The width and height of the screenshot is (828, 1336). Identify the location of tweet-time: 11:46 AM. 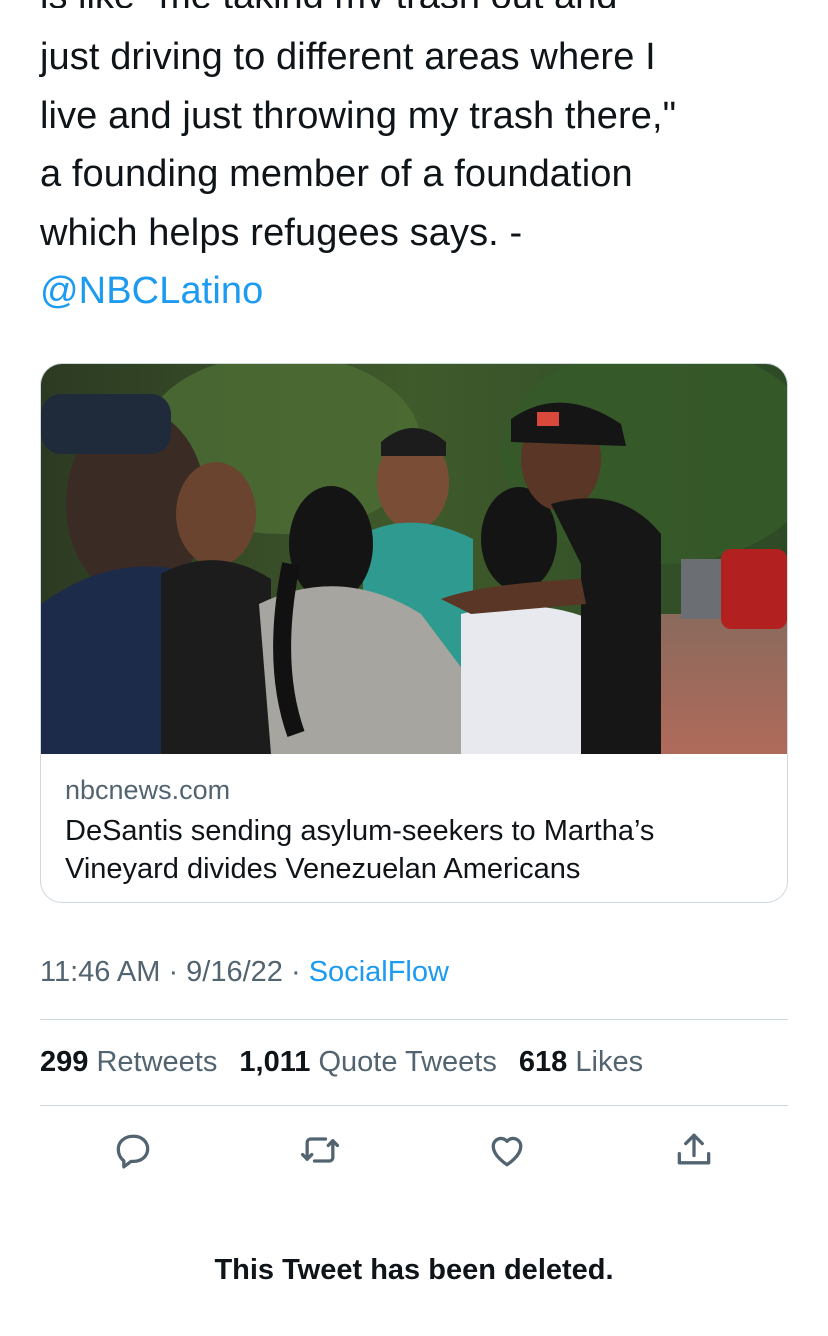
(100, 972).